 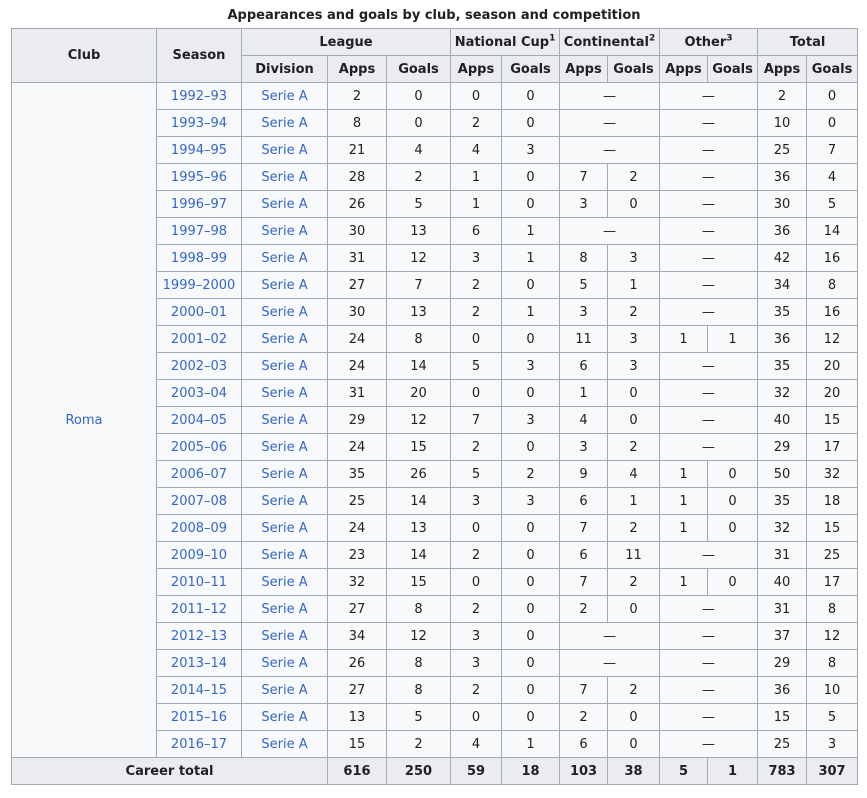 What do you see at coordinates (584, 609) in the screenshot?
I see `continental-apps-cell: 2` at bounding box center [584, 609].